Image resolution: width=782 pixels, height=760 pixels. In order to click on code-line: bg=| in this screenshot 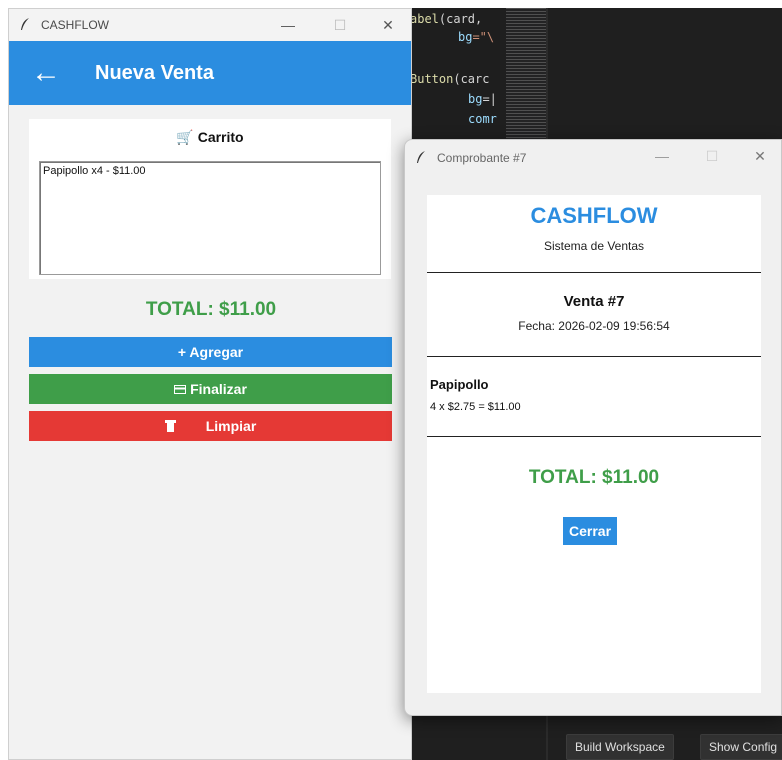, I will do `click(482, 99)`.